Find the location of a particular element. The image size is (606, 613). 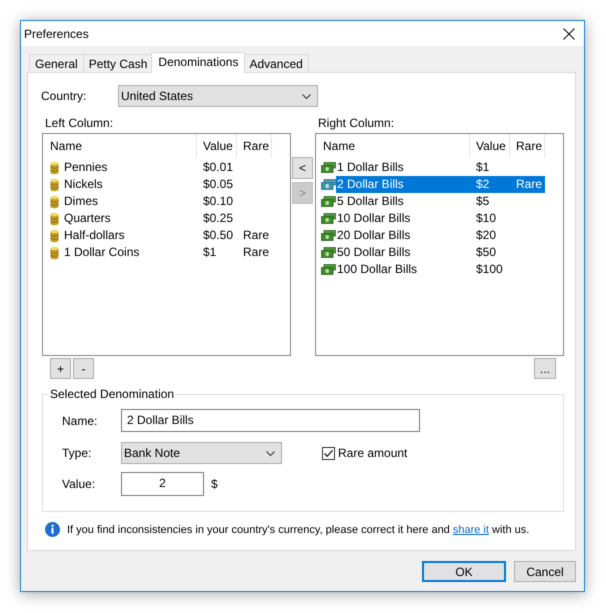

info-text: If you find inconsistencies in your country's currency, please correct it here and share it with us. is located at coordinates (298, 530).